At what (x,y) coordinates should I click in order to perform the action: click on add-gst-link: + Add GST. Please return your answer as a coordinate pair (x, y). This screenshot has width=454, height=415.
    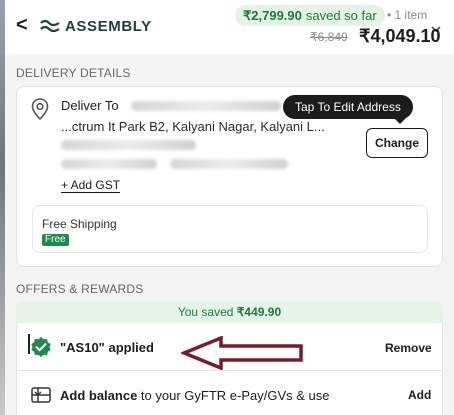
    Looking at the image, I should click on (91, 185).